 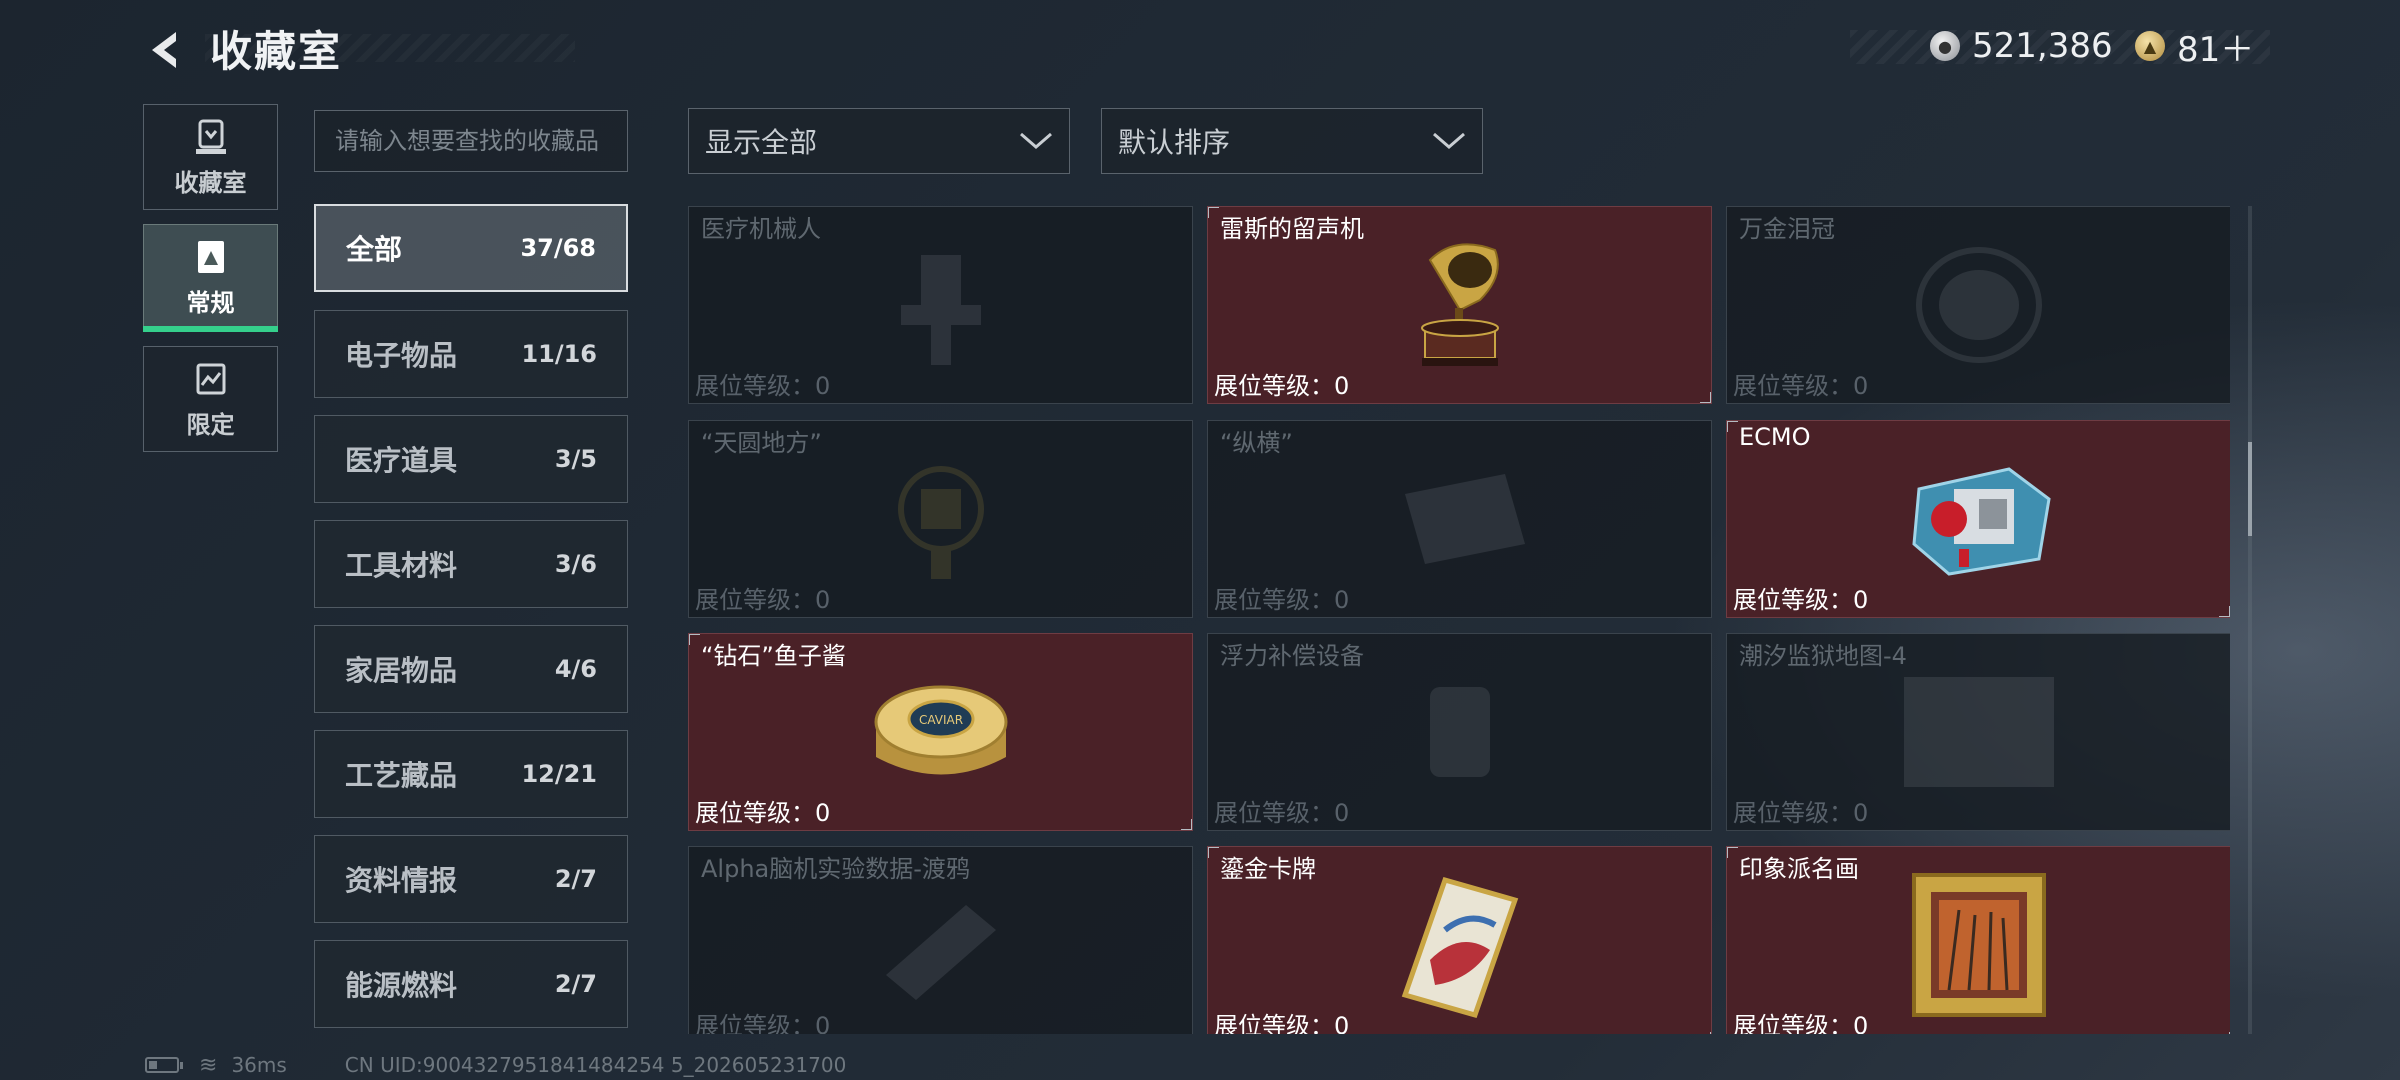 I want to click on category-electronics: 电子物品 11/16, so click(x=471, y=354).